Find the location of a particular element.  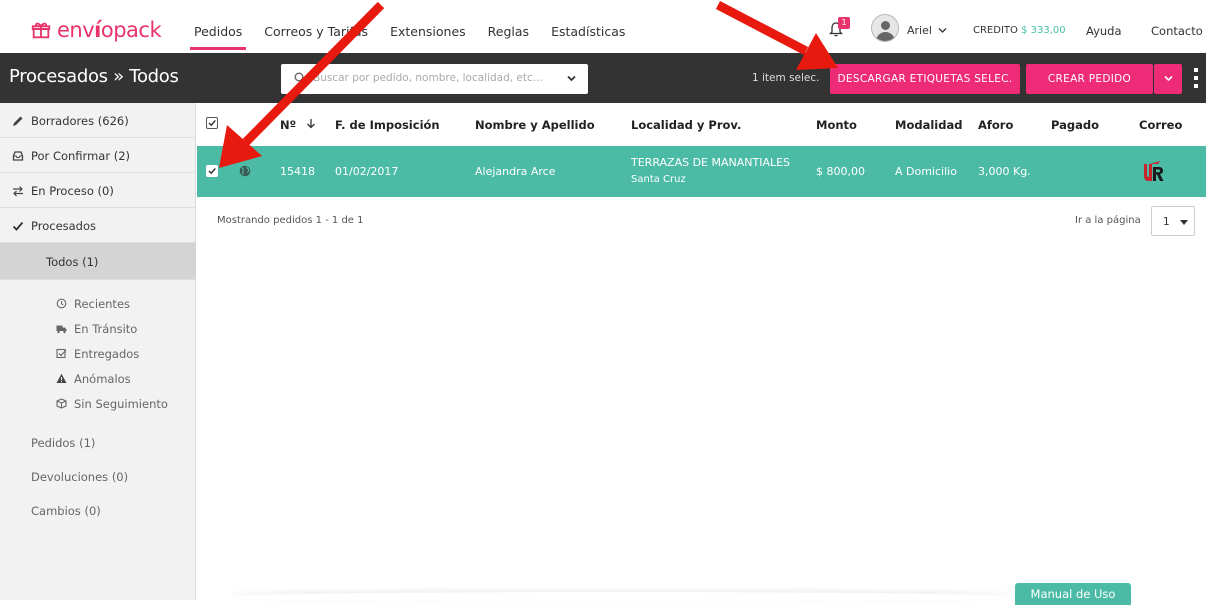

user-name: Ariel is located at coordinates (919, 30).